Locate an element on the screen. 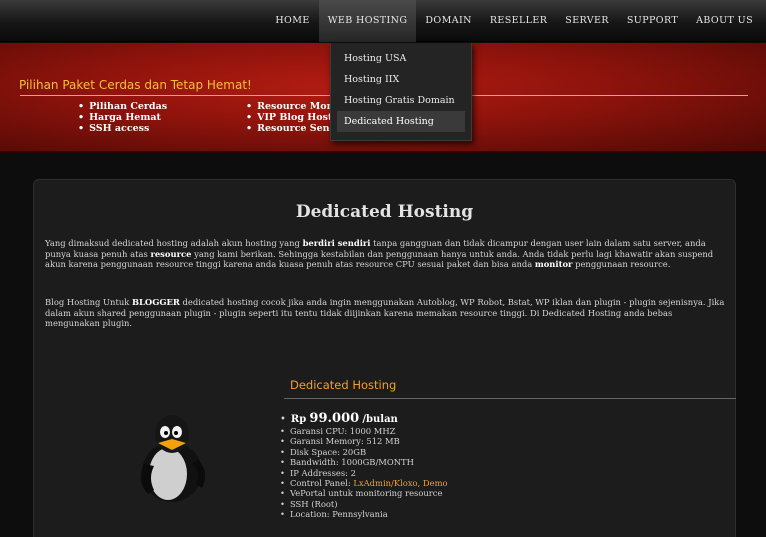 This screenshot has height=537, width=766. banner-feature: Resource Sendiri is located at coordinates (288, 128).